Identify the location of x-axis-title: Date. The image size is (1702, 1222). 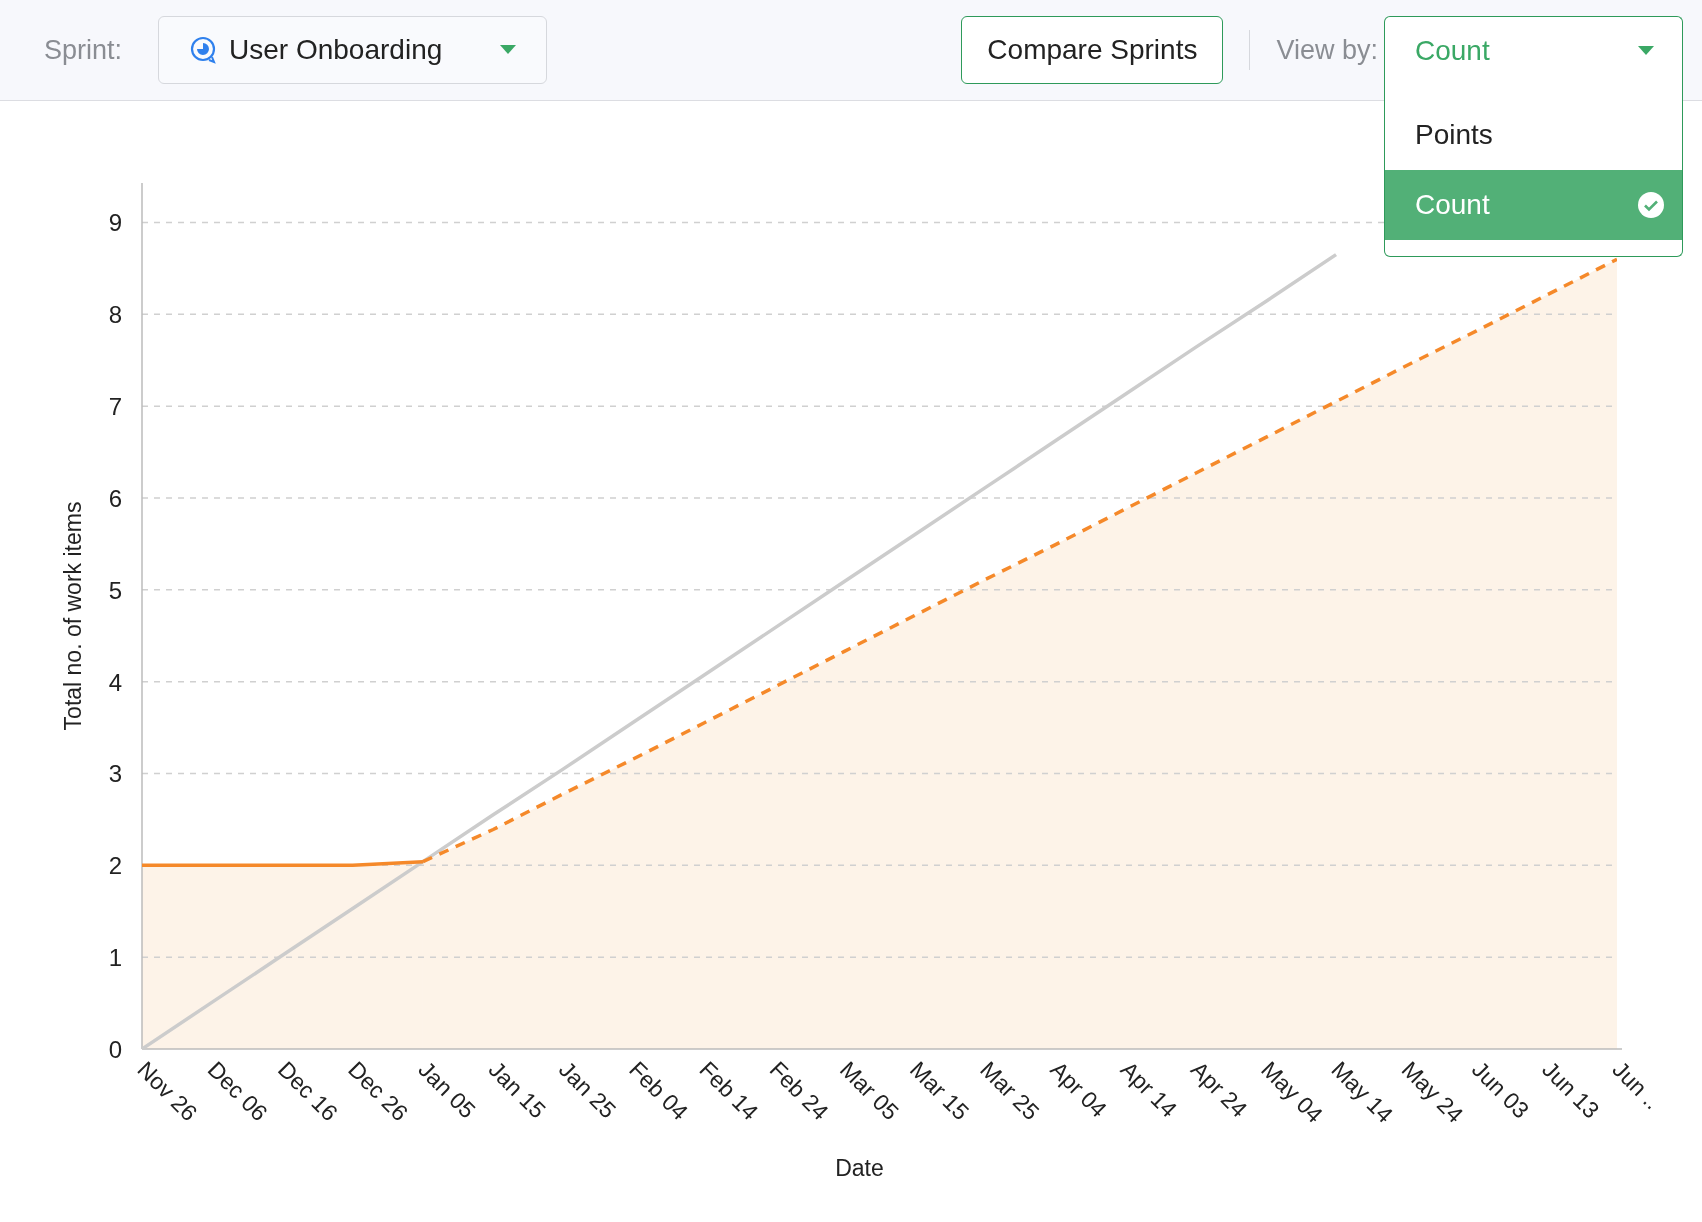
(859, 1168).